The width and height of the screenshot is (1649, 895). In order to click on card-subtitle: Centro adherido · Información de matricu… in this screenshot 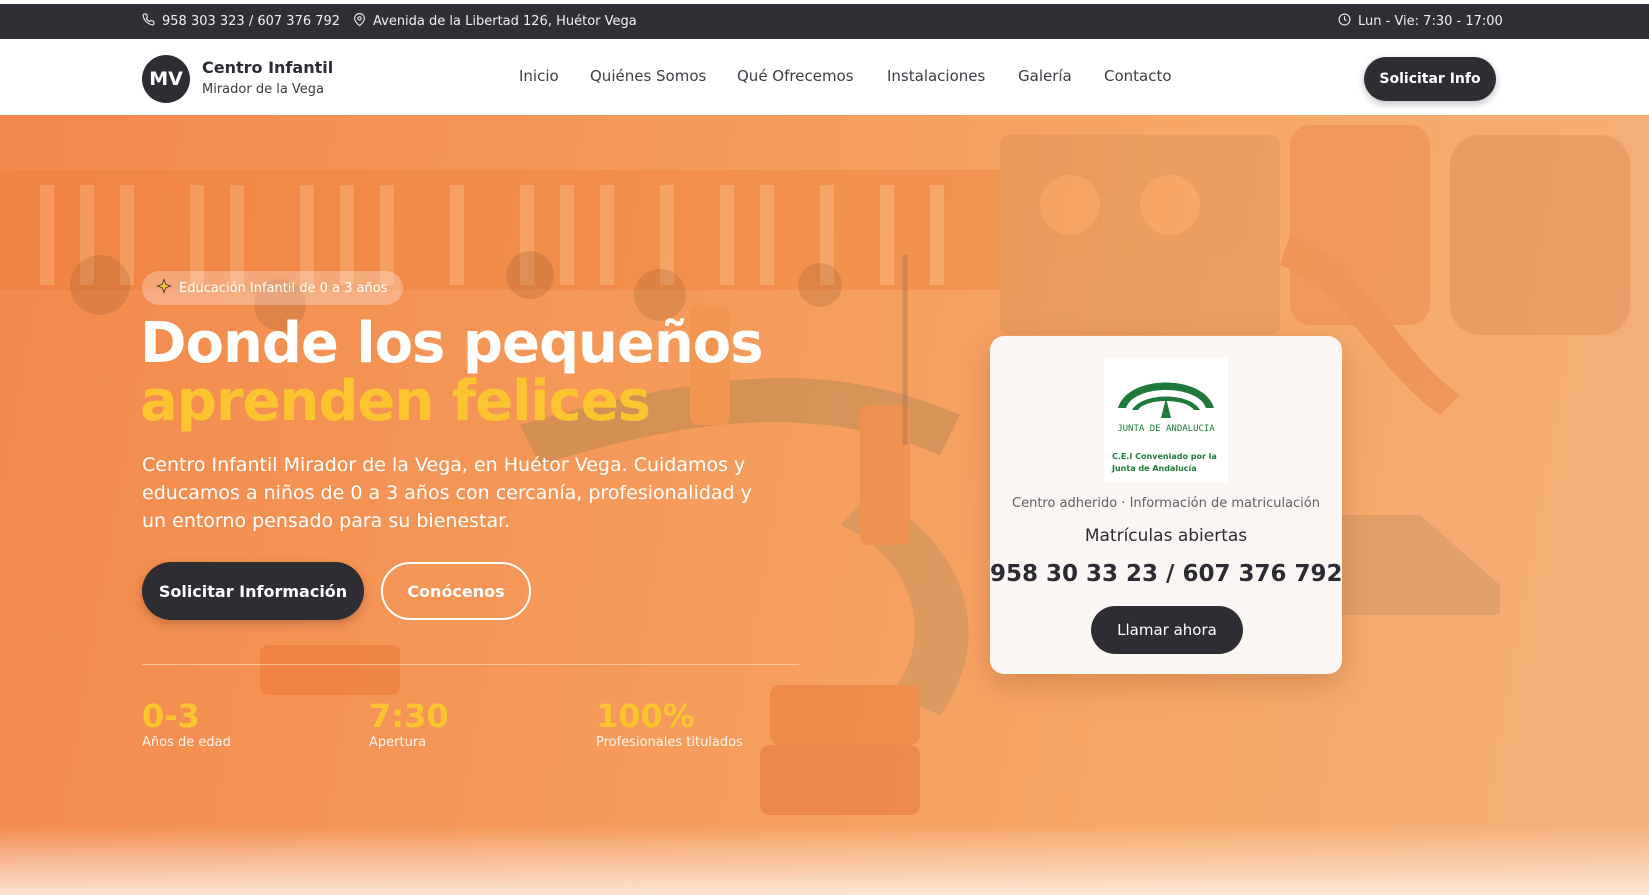, I will do `click(1166, 503)`.